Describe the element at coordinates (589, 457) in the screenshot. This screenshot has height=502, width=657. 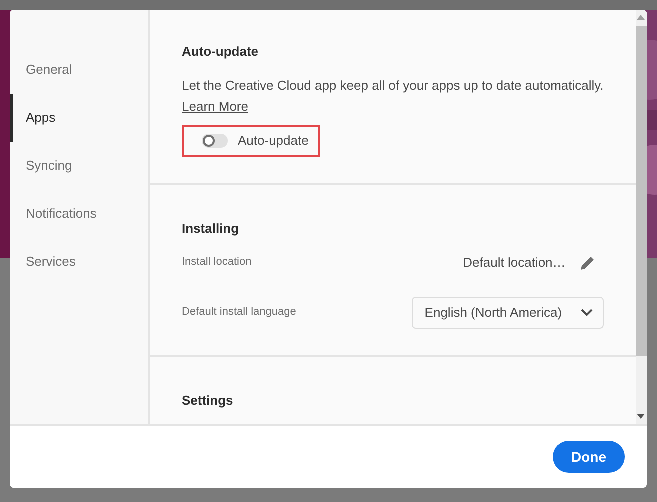
I see `done-button: Done` at that location.